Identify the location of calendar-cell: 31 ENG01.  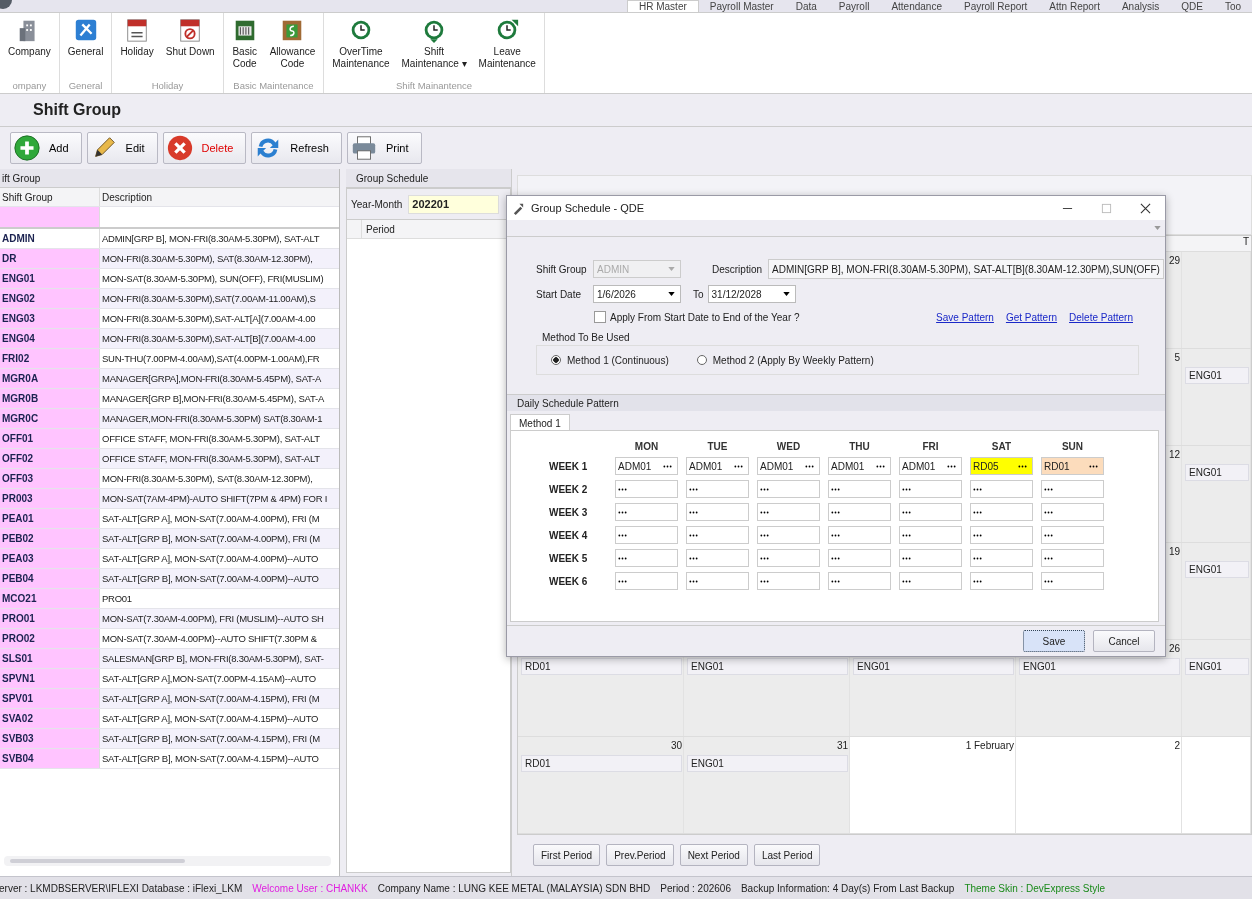
(767, 785).